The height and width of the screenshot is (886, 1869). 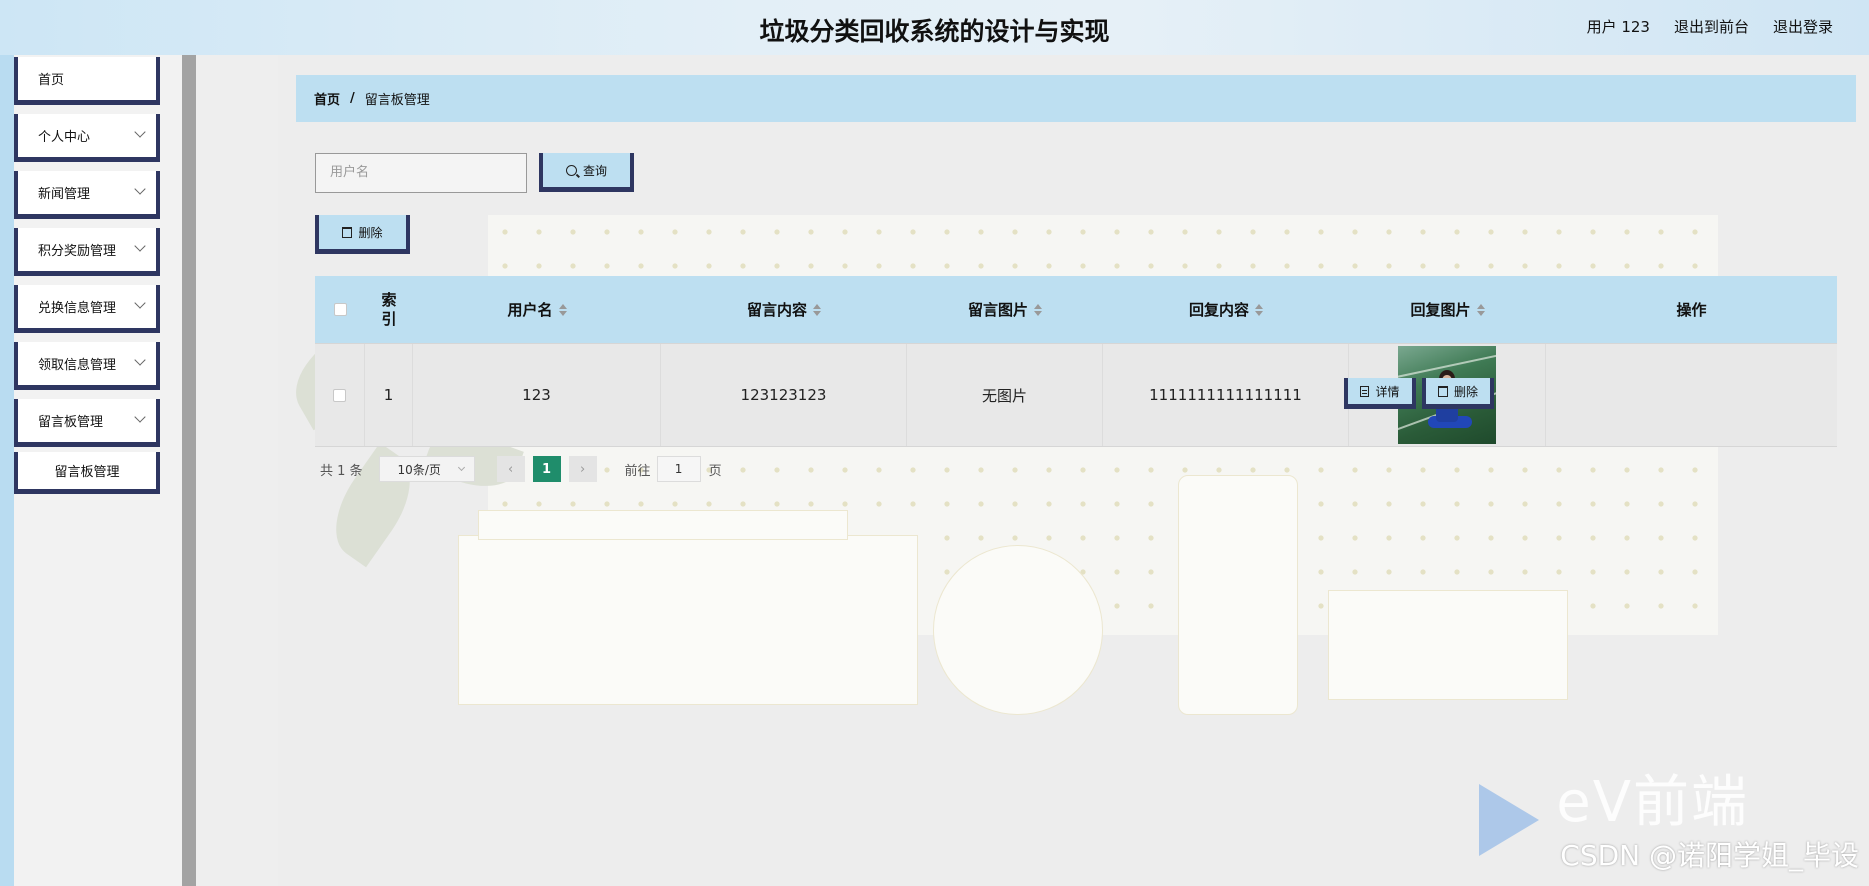 I want to click on header-index: 索引, so click(x=389, y=309).